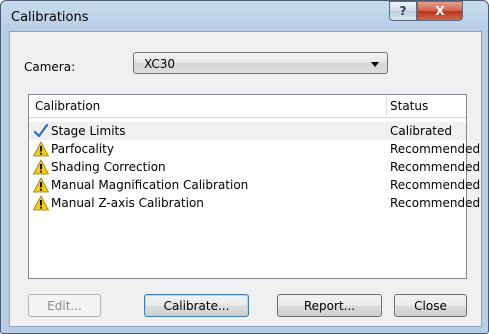  What do you see at coordinates (430, 305) in the screenshot?
I see `close-button: Close` at bounding box center [430, 305].